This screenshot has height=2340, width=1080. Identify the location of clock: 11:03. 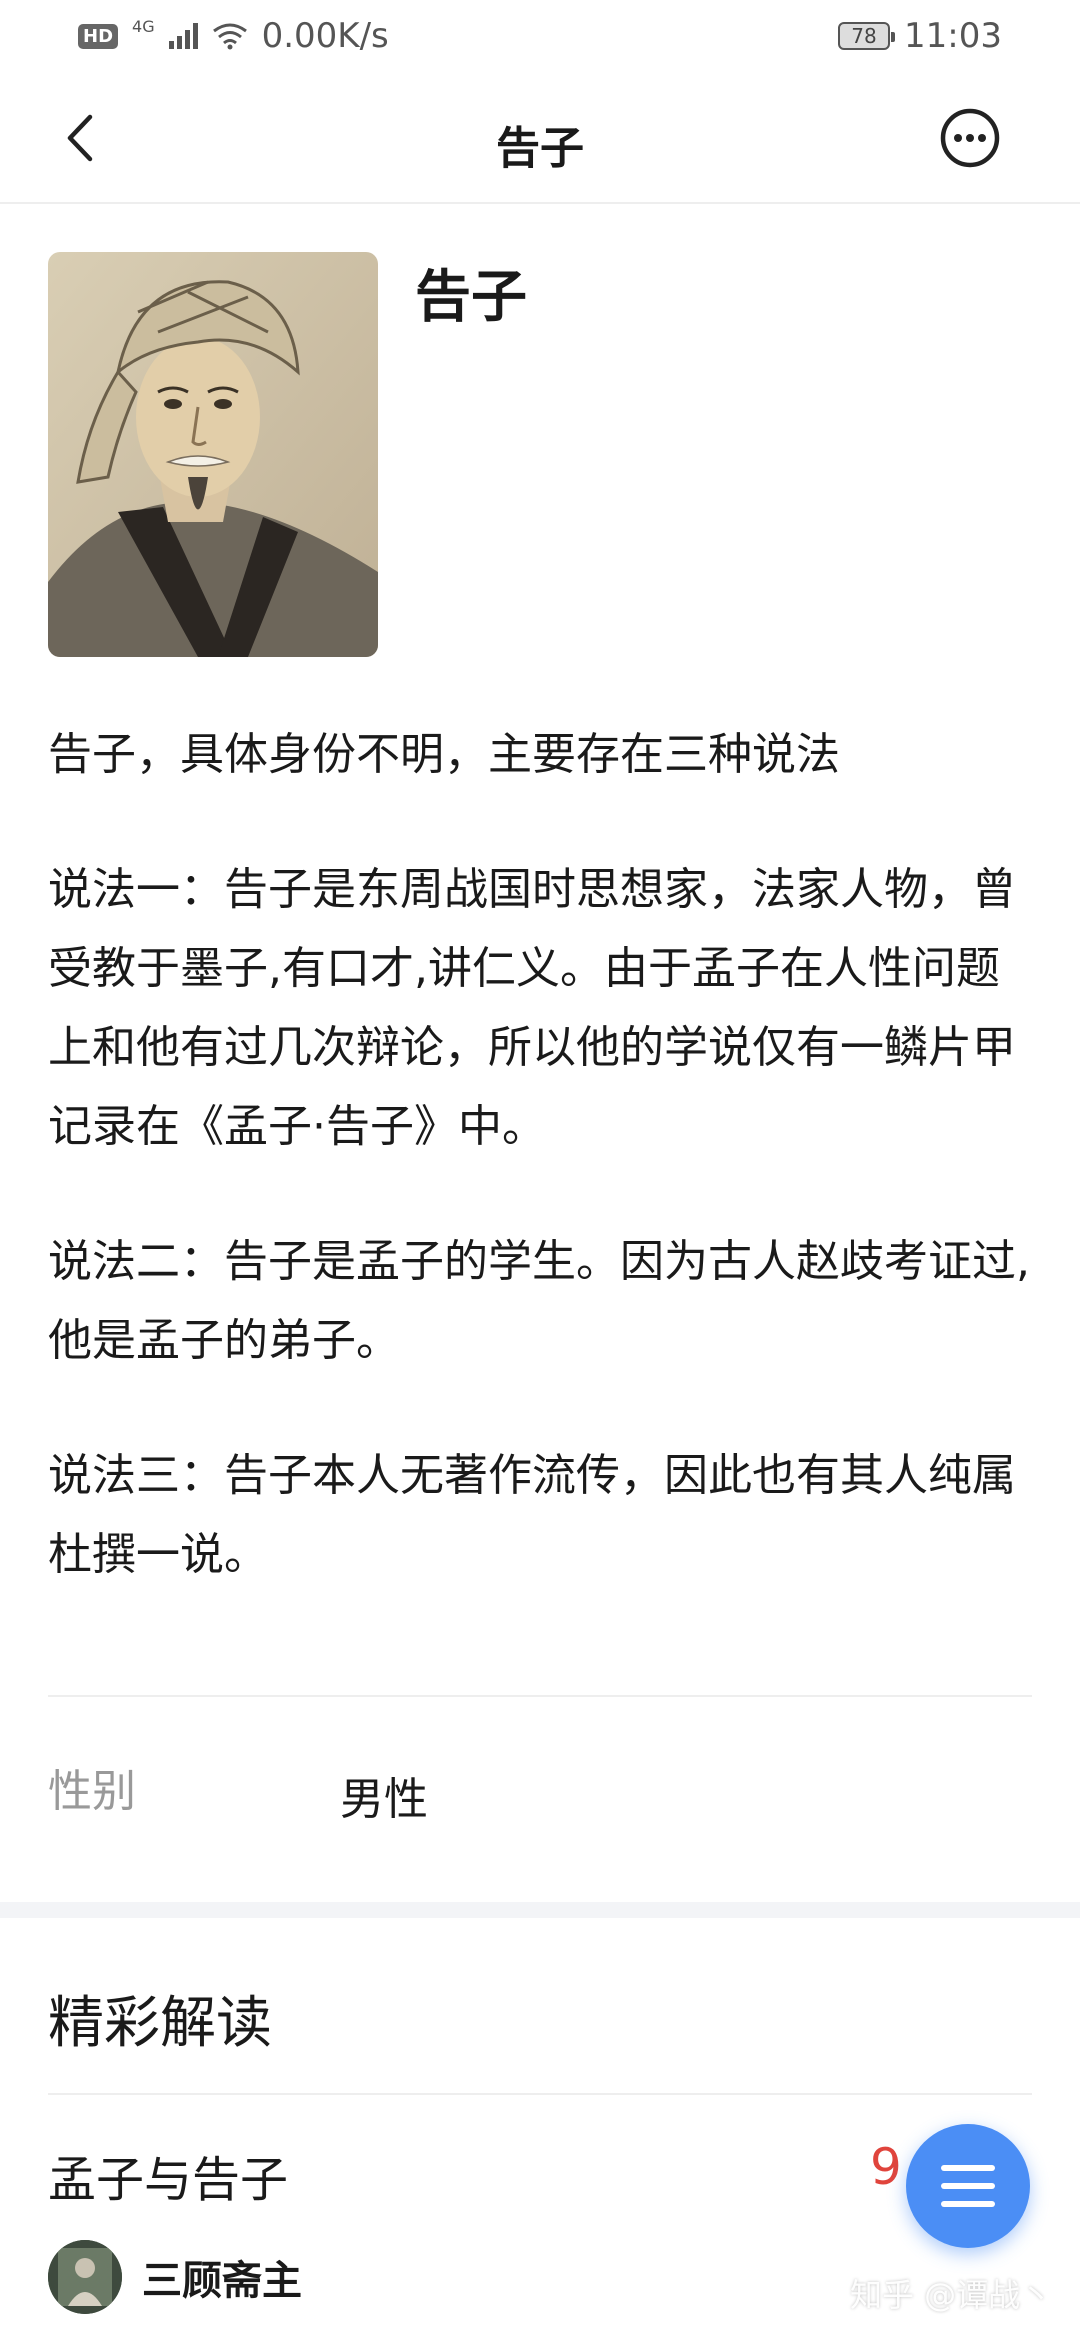
(953, 36).